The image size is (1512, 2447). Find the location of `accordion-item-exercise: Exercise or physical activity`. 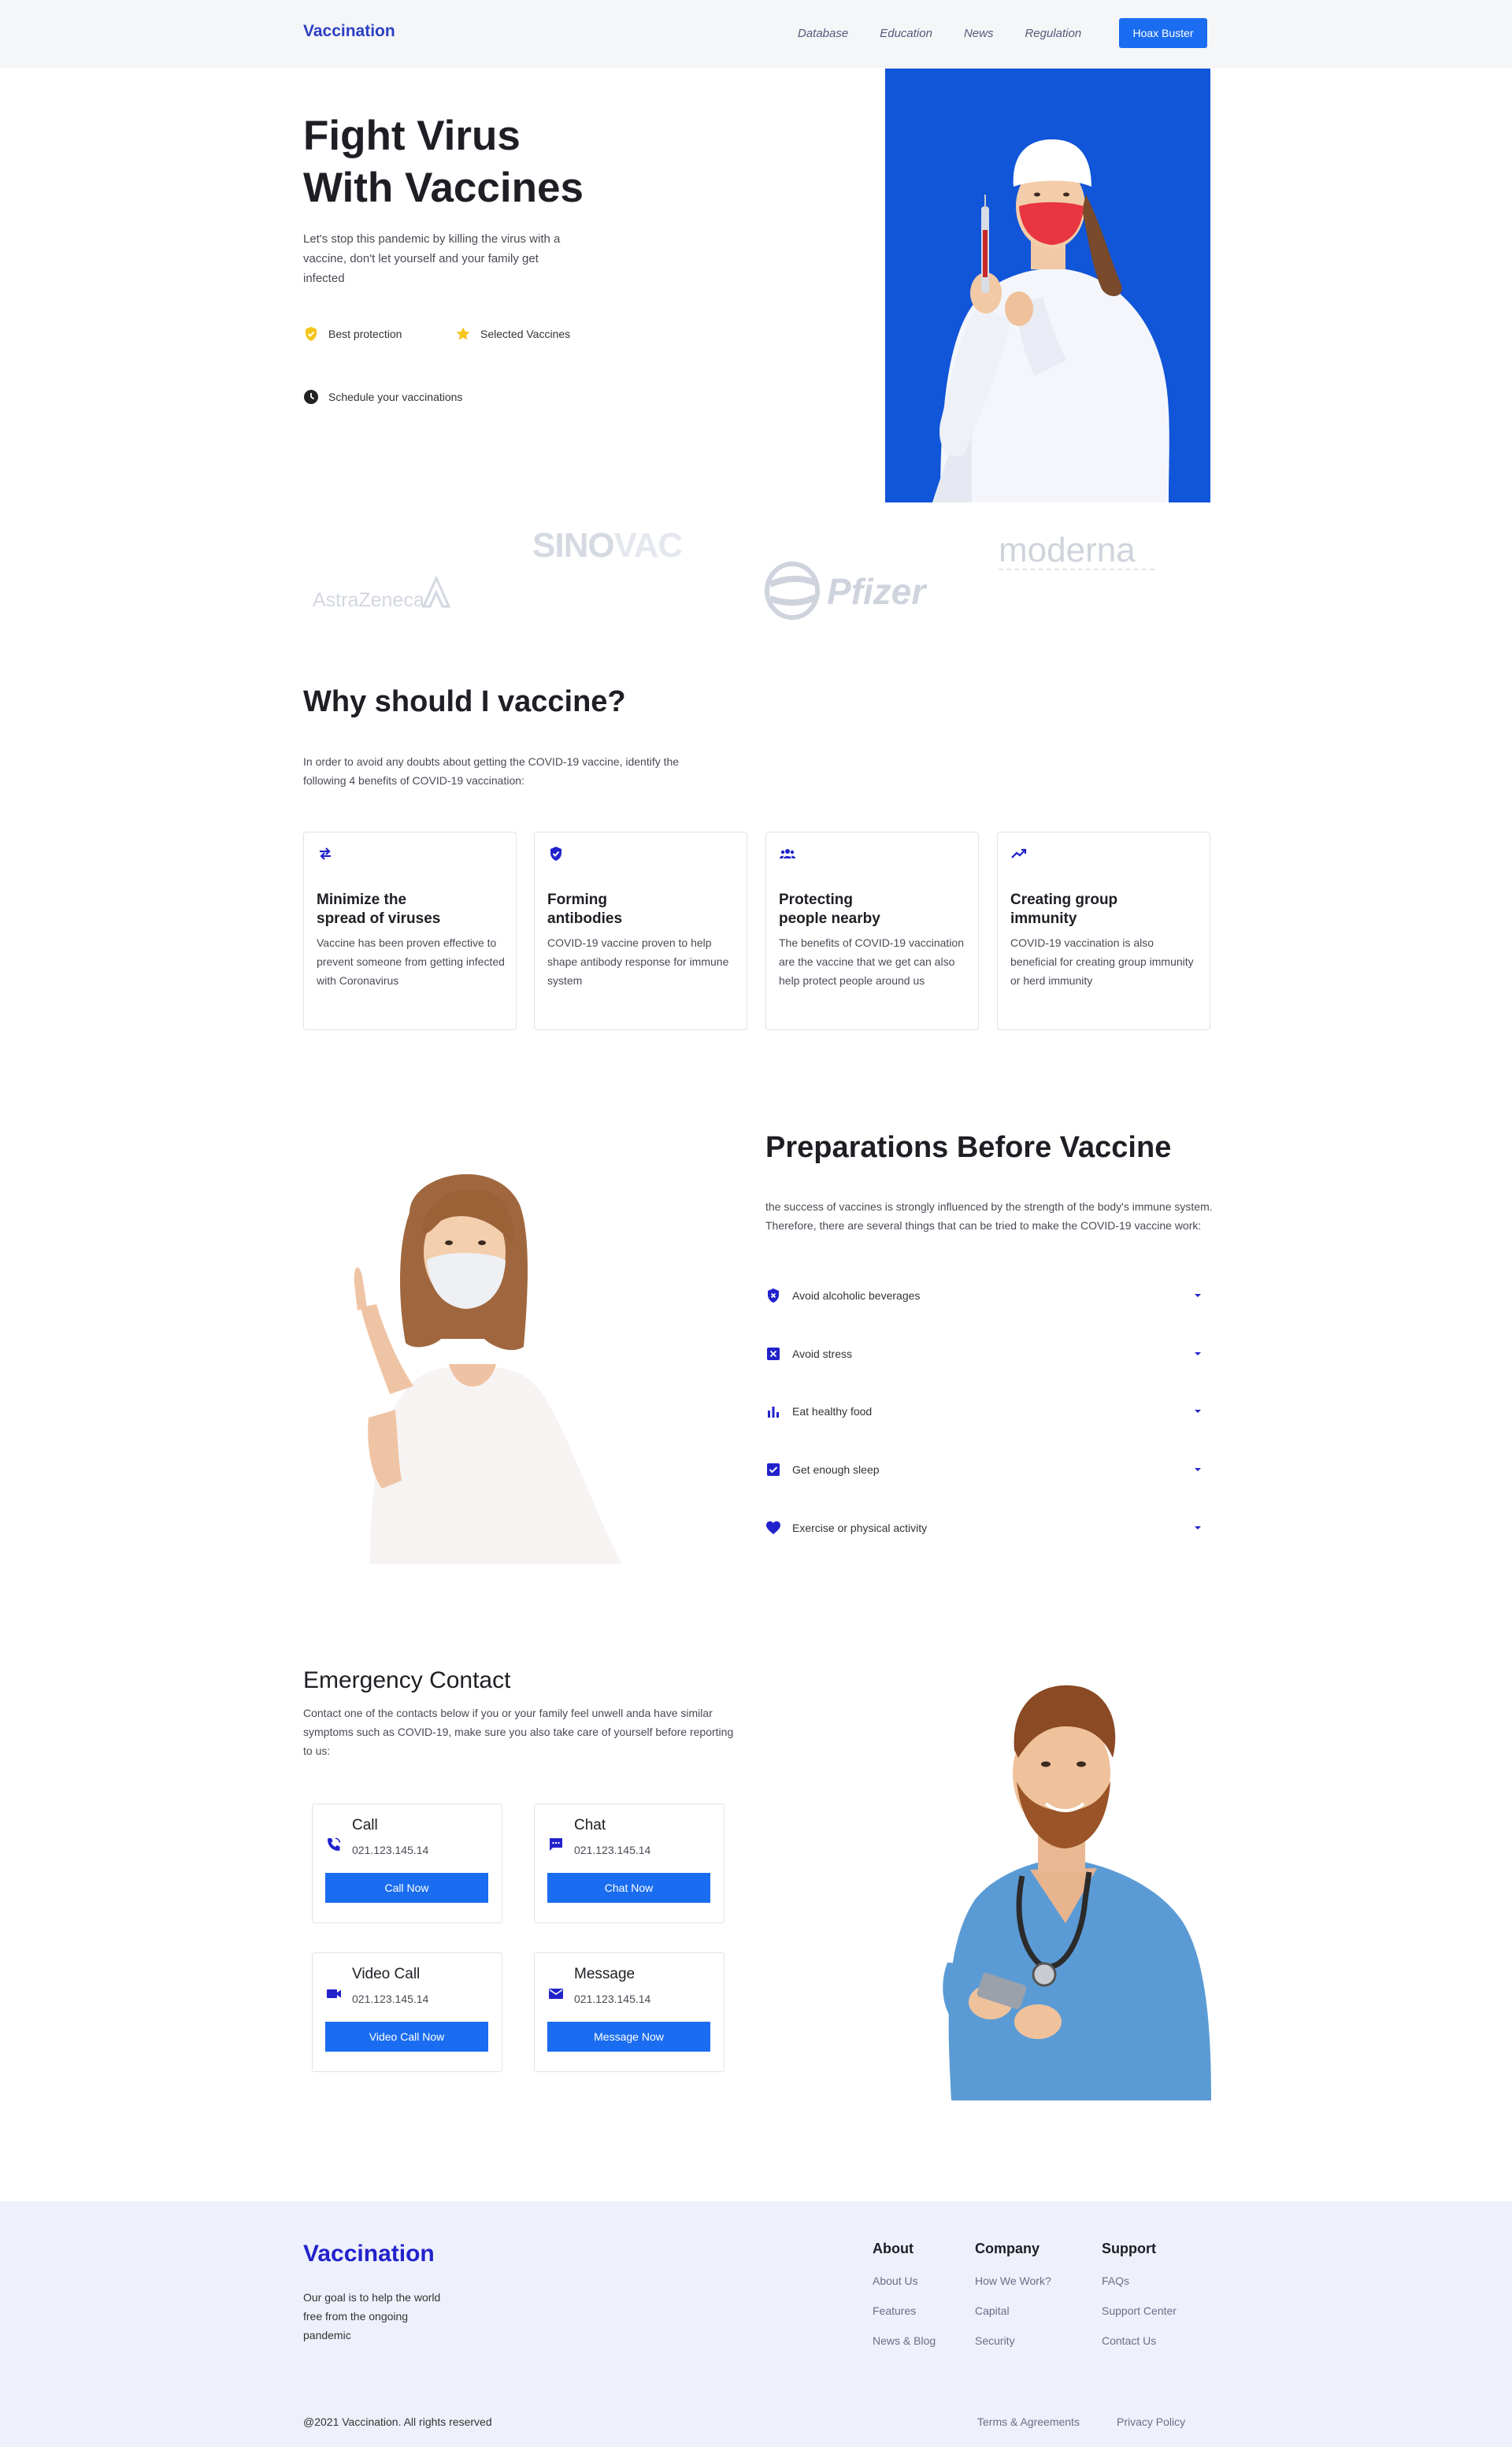

accordion-item-exercise: Exercise or physical activity is located at coordinates (984, 1528).